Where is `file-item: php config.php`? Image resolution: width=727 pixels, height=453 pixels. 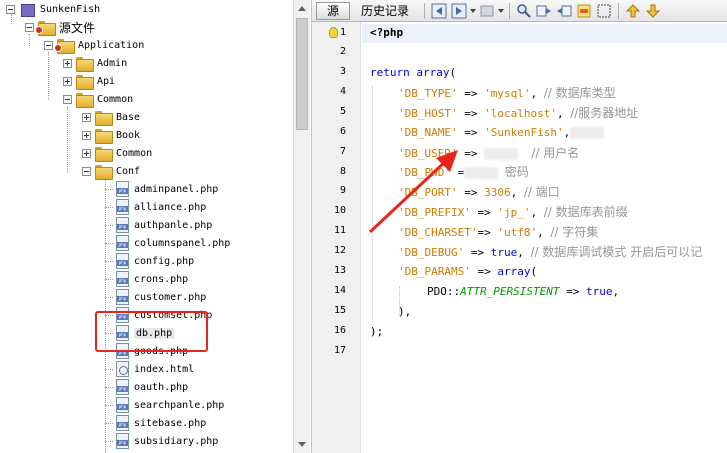 file-item: php config.php is located at coordinates (155, 261).